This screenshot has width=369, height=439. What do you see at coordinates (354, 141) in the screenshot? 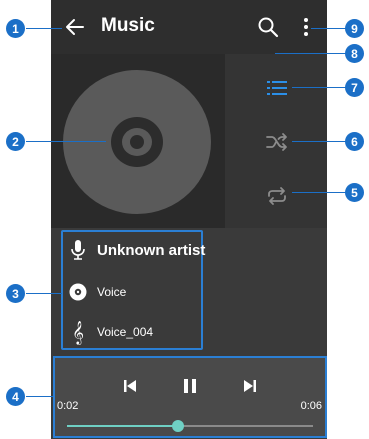
I see `callout-badge: 6` at bounding box center [354, 141].